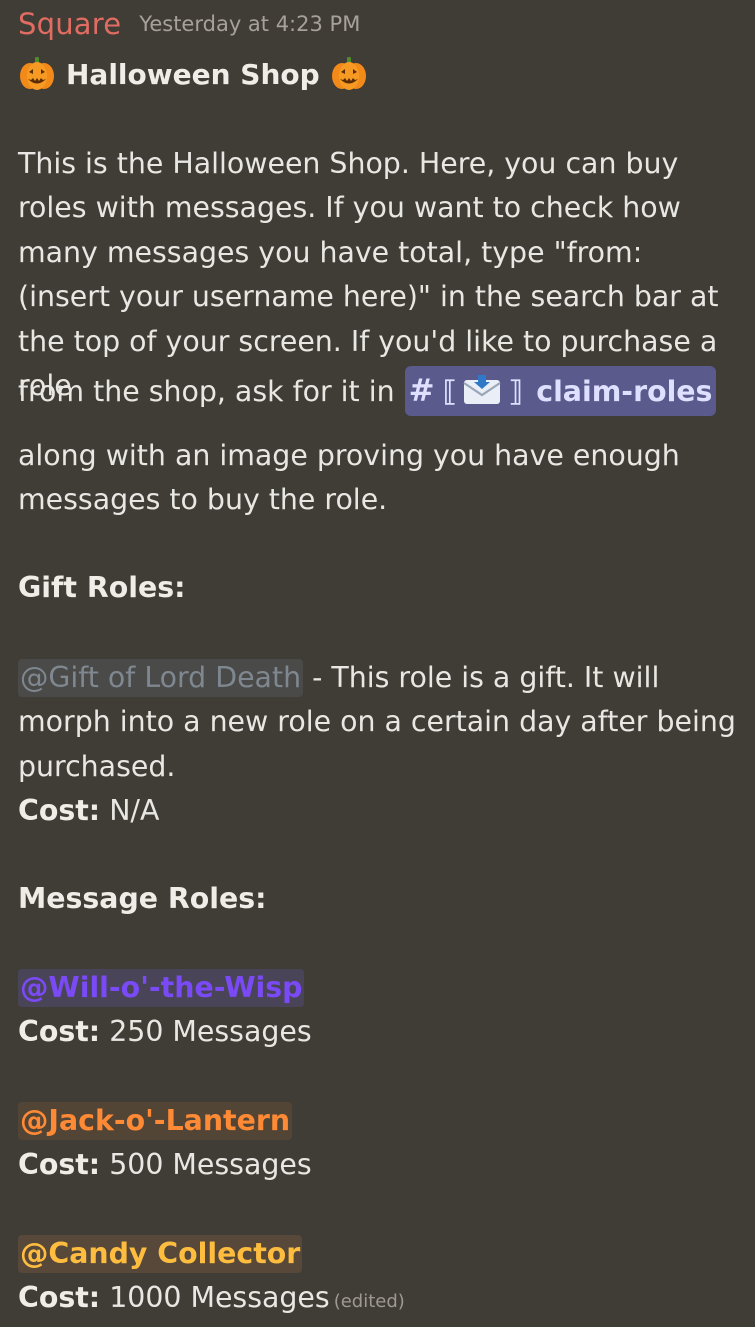  What do you see at coordinates (102, 587) in the screenshot?
I see `gift-roles-heading: Gift Roles:` at bounding box center [102, 587].